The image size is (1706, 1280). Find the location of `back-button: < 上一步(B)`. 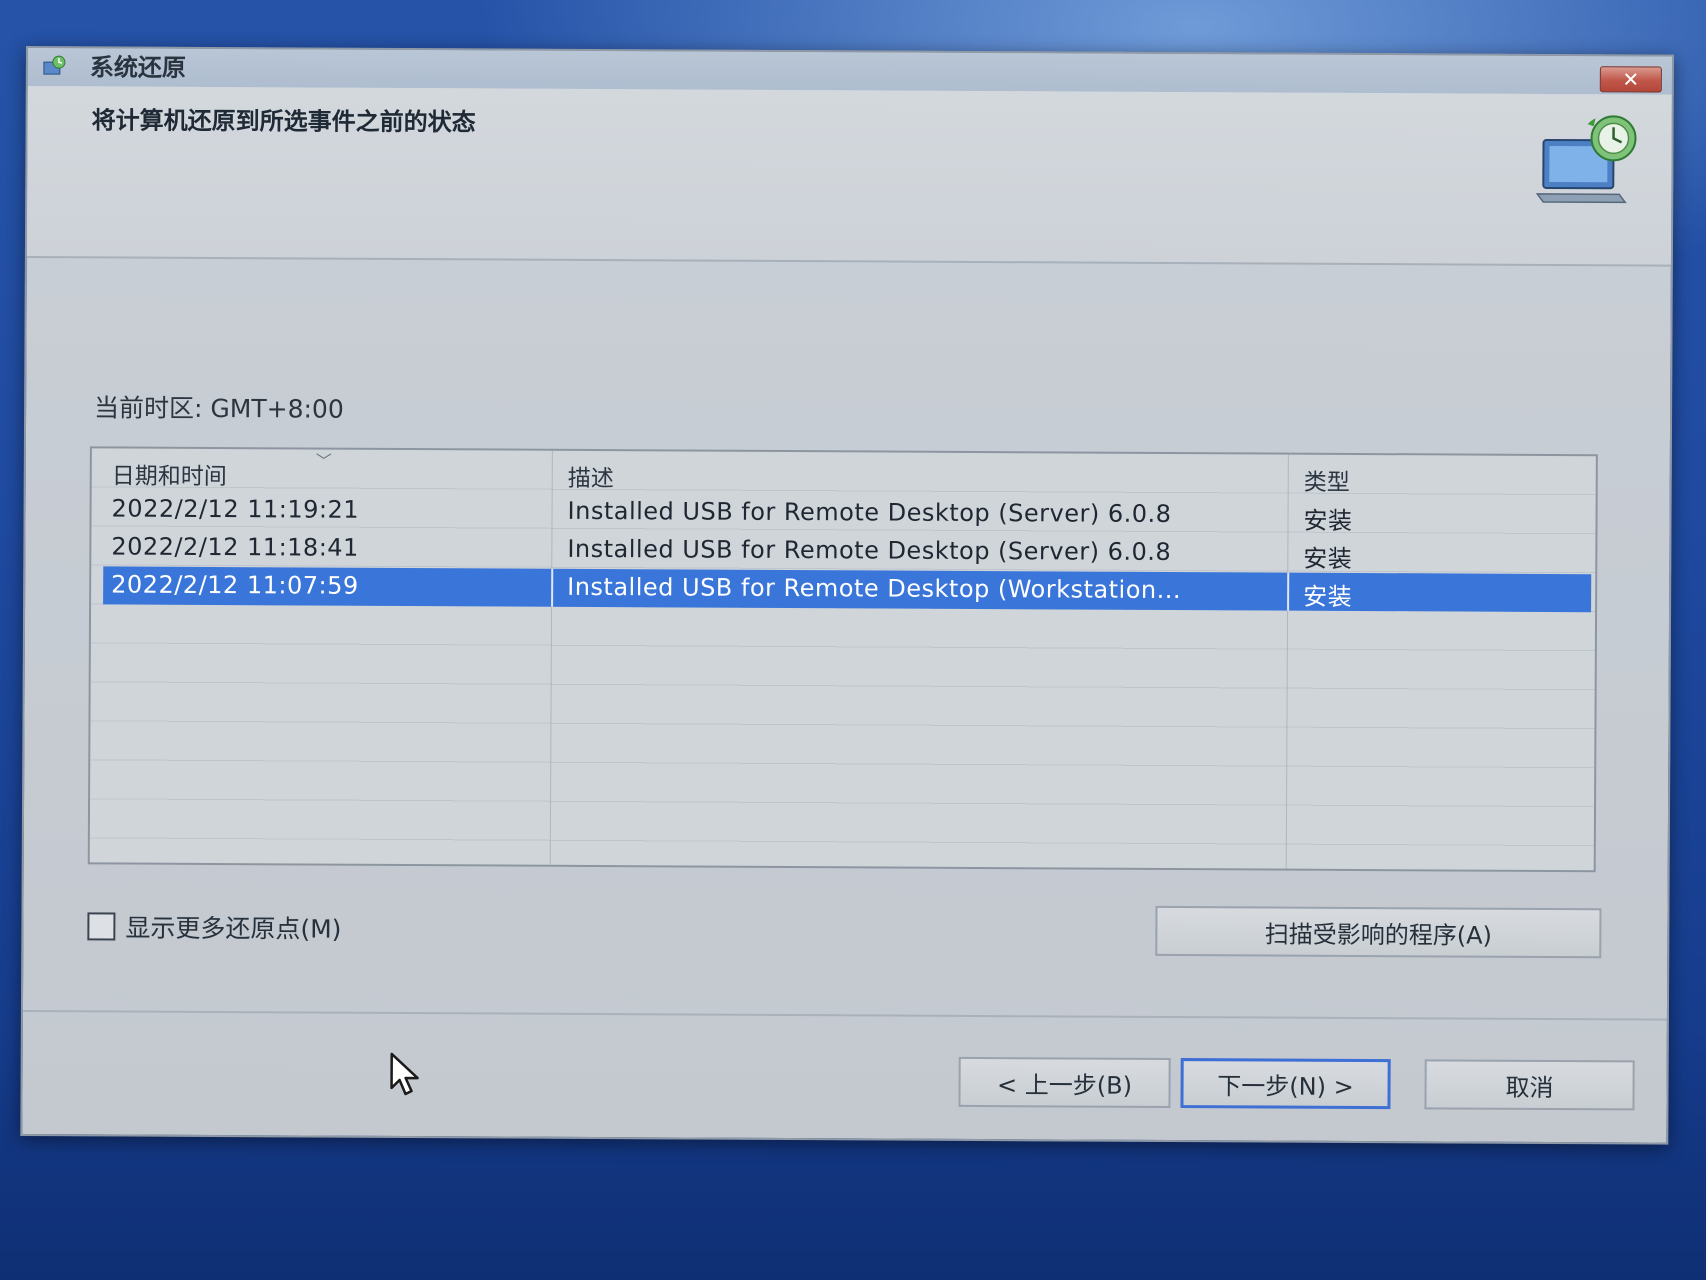

back-button: < 上一步(B) is located at coordinates (1064, 1082).